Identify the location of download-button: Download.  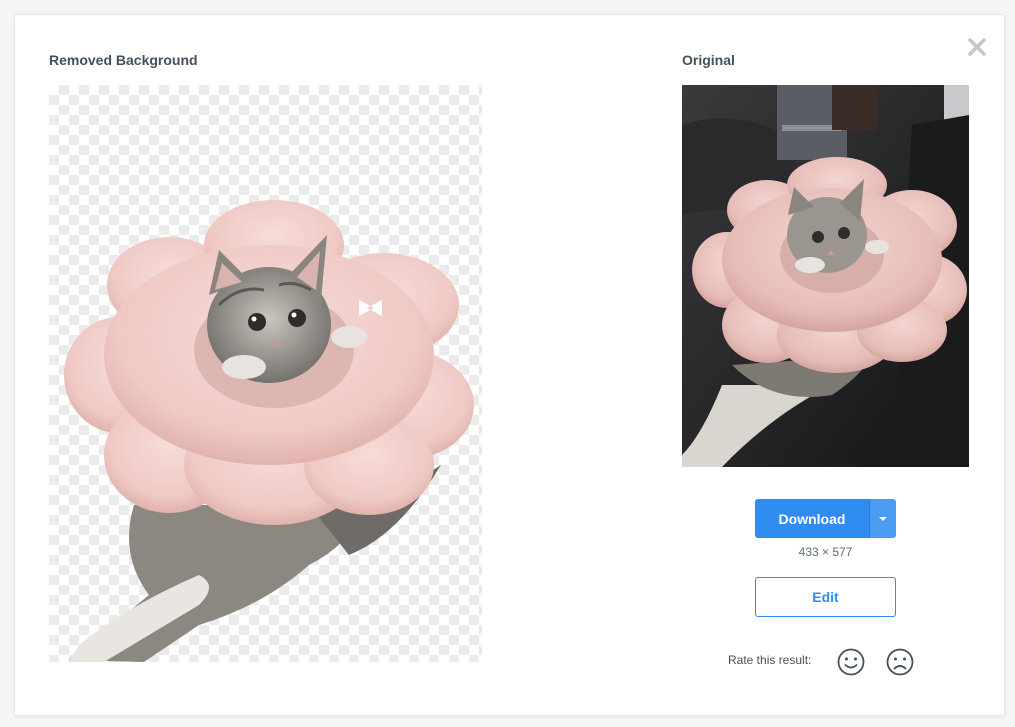
(812, 518).